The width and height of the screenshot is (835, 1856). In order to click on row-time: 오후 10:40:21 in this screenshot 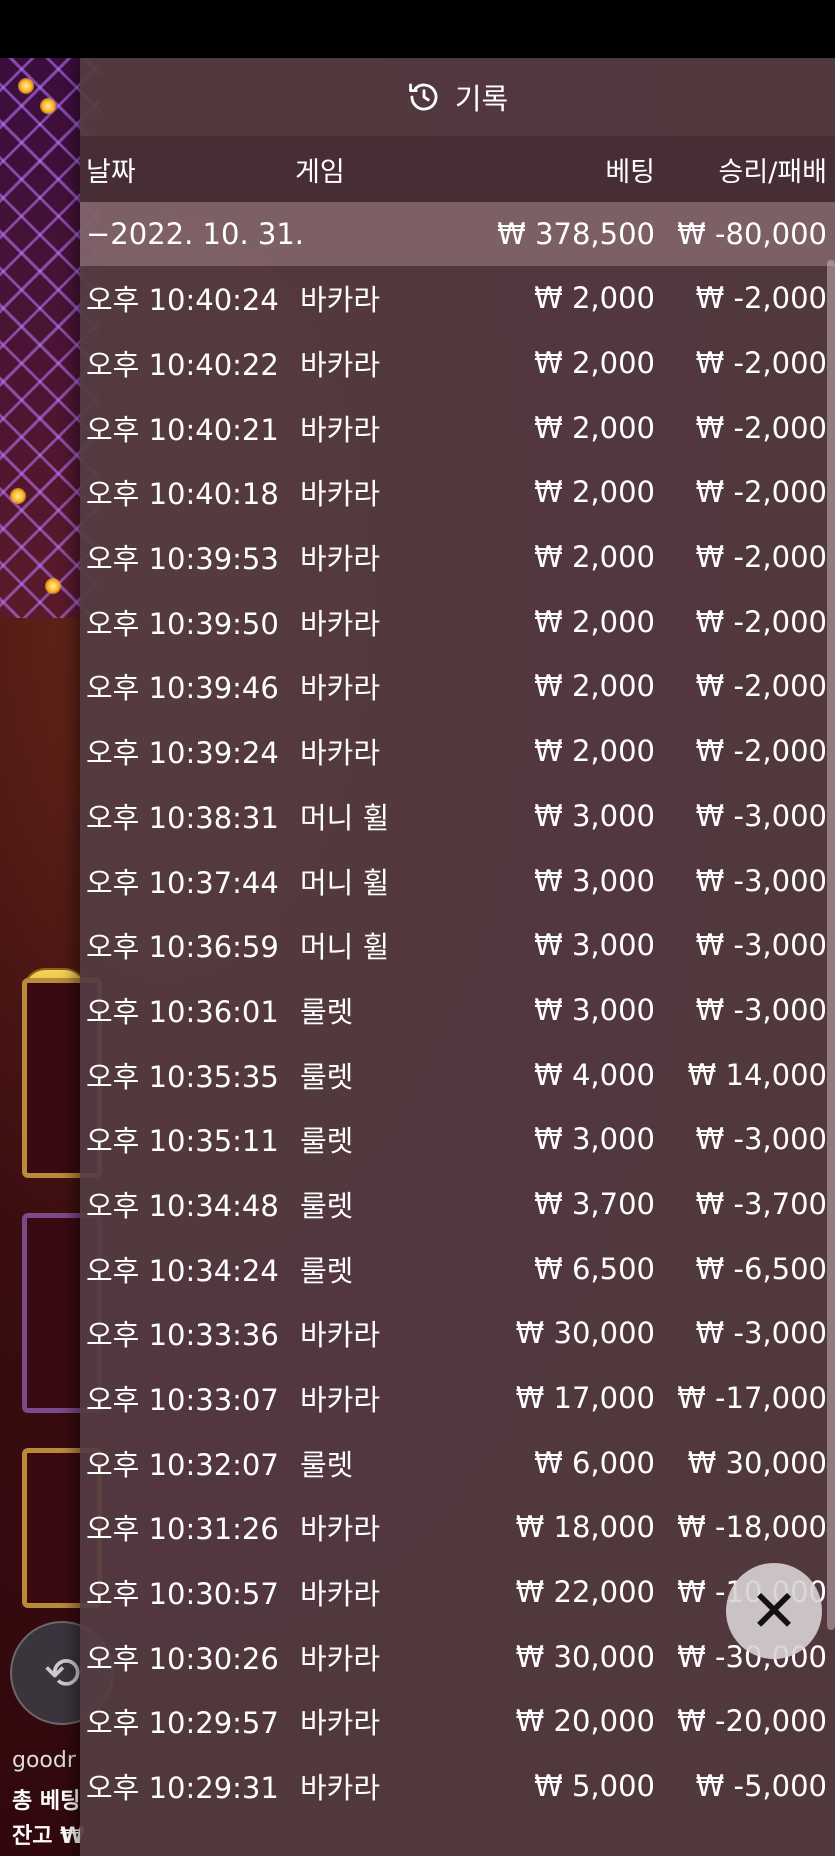, I will do `click(182, 429)`.